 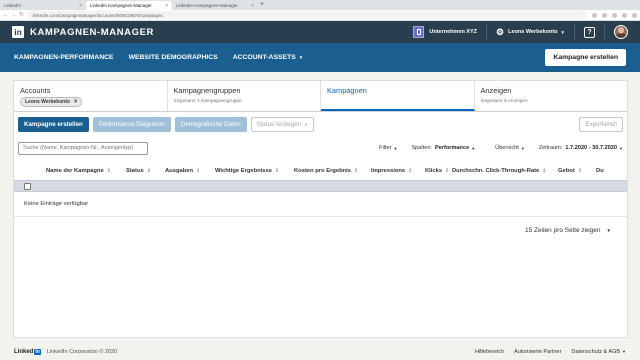 What do you see at coordinates (207, 101) in the screenshot?
I see `tab-subtitle: Insgesamt 1 Kampagnengruppe` at bounding box center [207, 101].